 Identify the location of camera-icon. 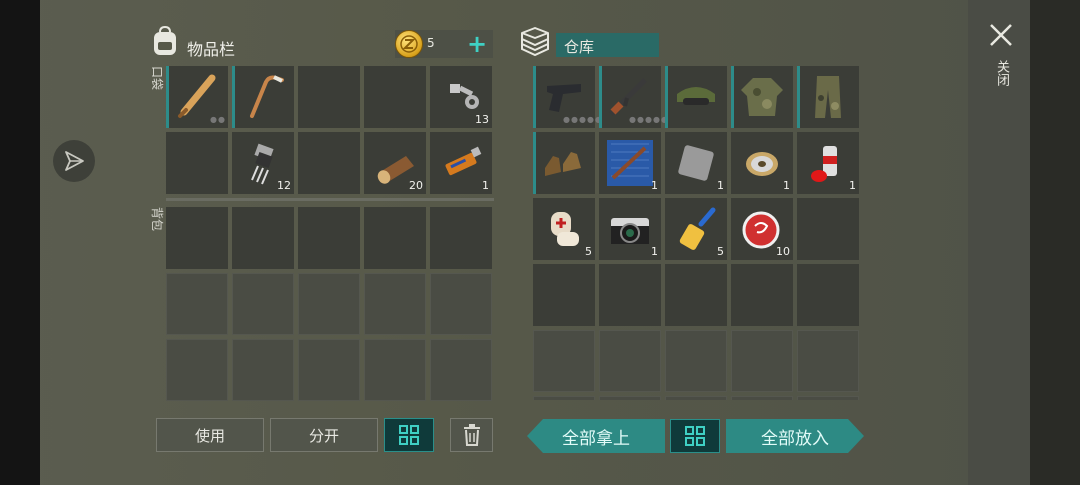
(630, 231).